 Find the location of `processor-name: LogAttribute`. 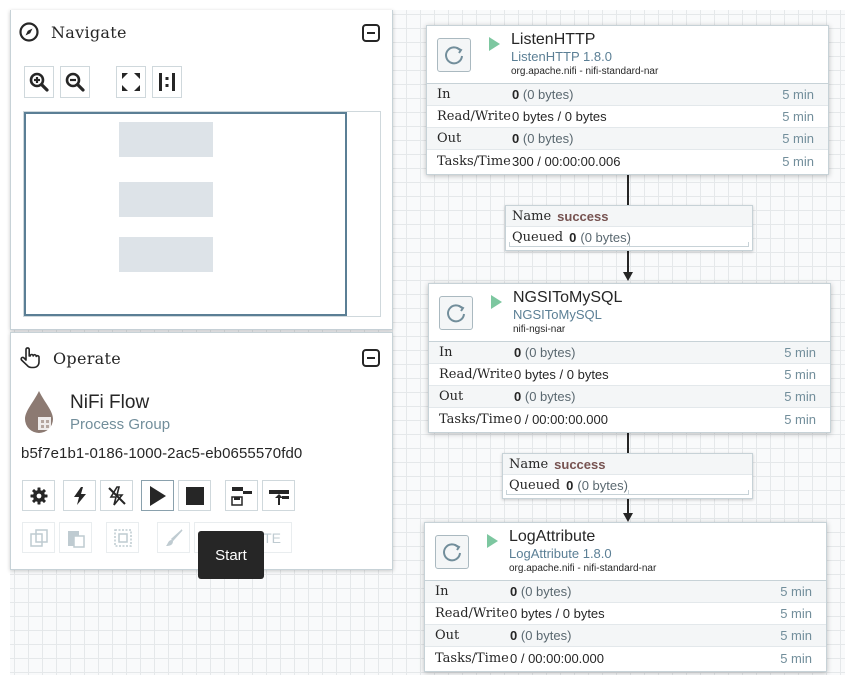

processor-name: LogAttribute is located at coordinates (552, 536).